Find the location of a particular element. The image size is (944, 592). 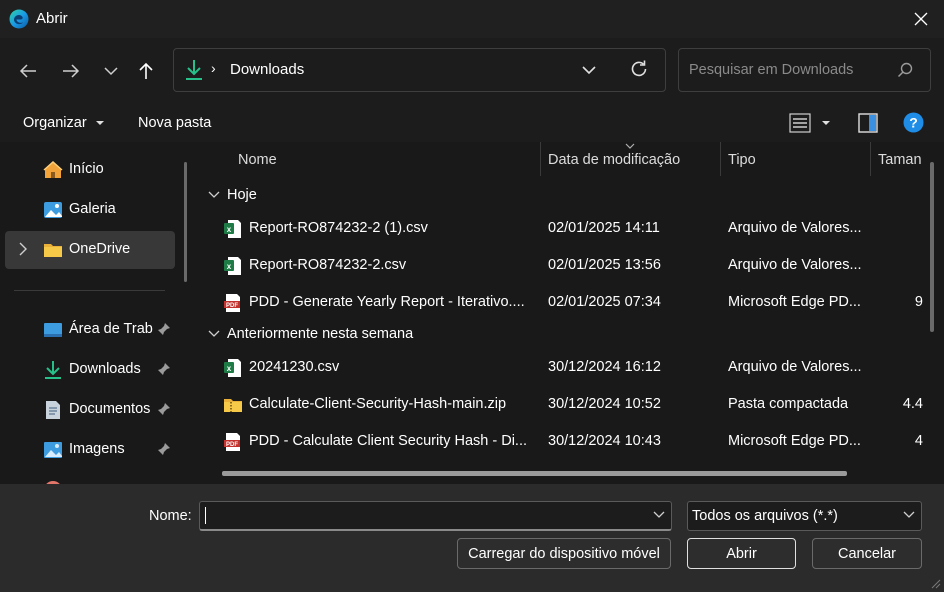

vertical-scrollbar is located at coordinates (932, 247).